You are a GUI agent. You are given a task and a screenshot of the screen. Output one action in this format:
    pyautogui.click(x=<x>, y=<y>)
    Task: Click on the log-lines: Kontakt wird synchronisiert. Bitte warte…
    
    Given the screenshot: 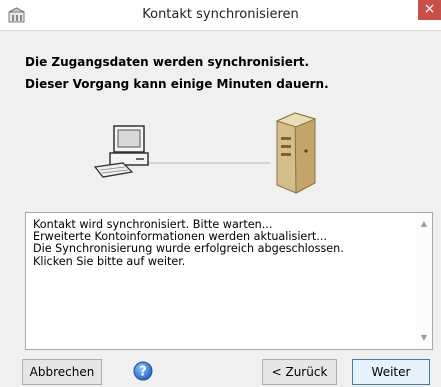 What is the action you would take?
    pyautogui.click(x=188, y=243)
    